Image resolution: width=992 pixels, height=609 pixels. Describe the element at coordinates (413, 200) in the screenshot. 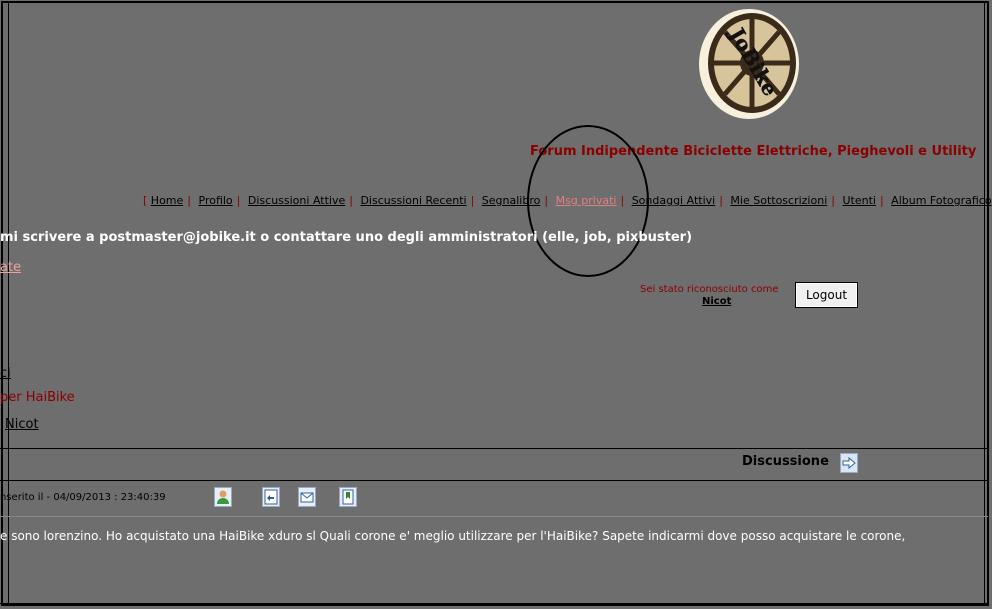

I see `nav-discussioni-recenti: Discussioni Recenti` at that location.